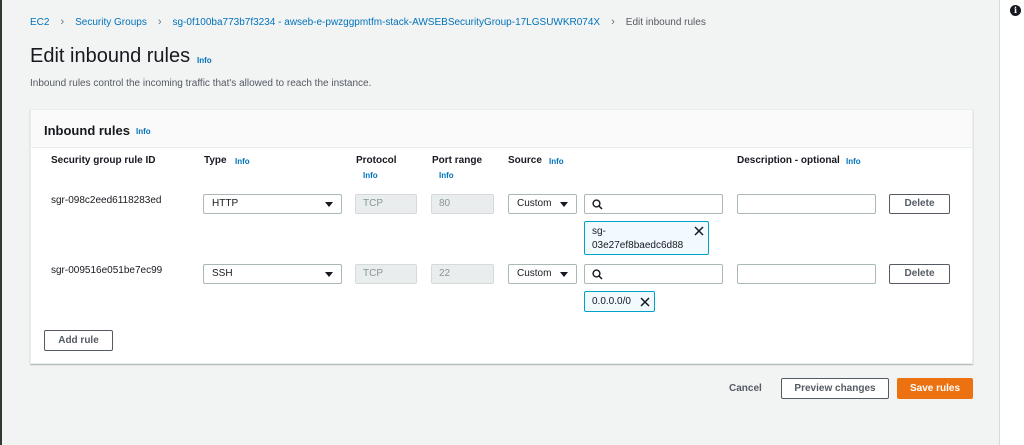  Describe the element at coordinates (457, 160) in the screenshot. I see `column-header-port-range: Port range` at that location.